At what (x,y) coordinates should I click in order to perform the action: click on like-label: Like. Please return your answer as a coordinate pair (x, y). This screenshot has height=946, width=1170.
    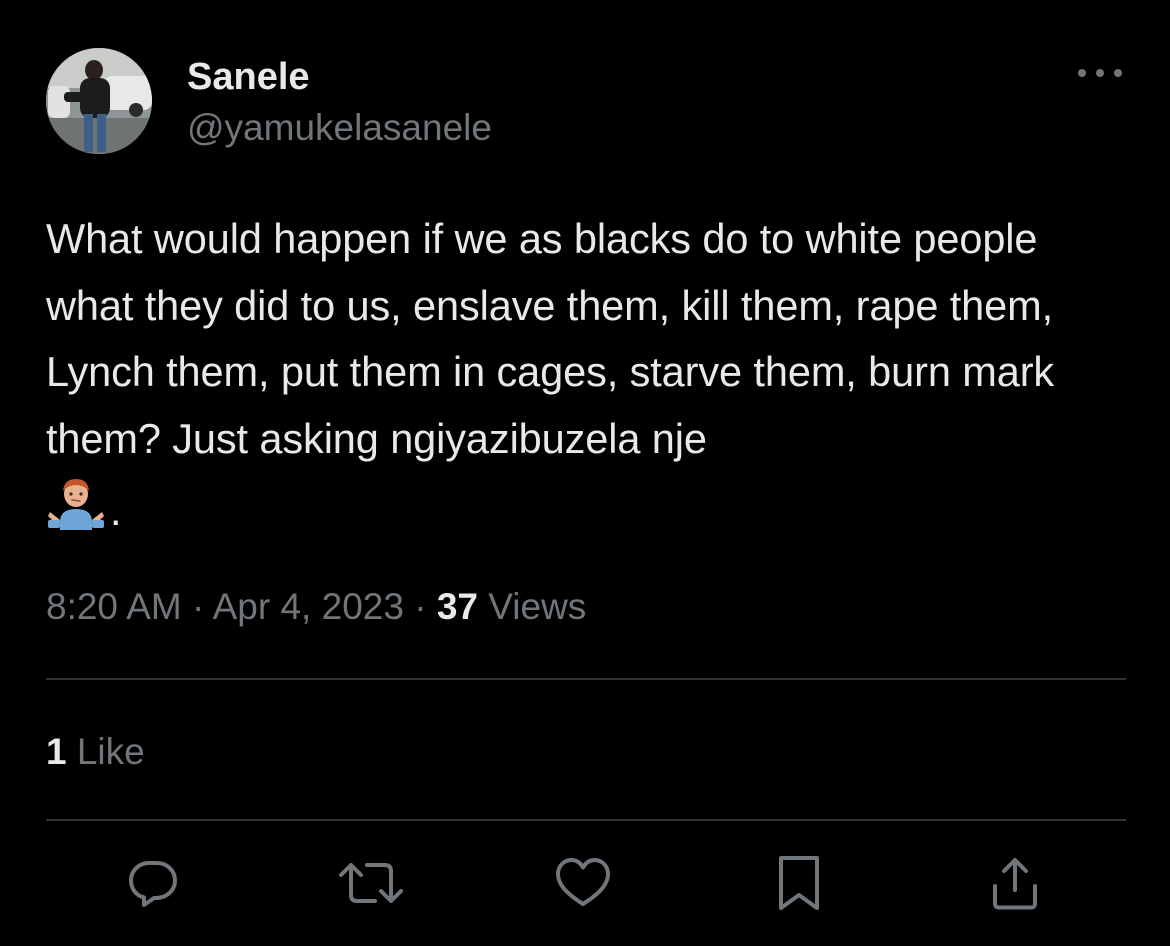
    Looking at the image, I should click on (110, 751).